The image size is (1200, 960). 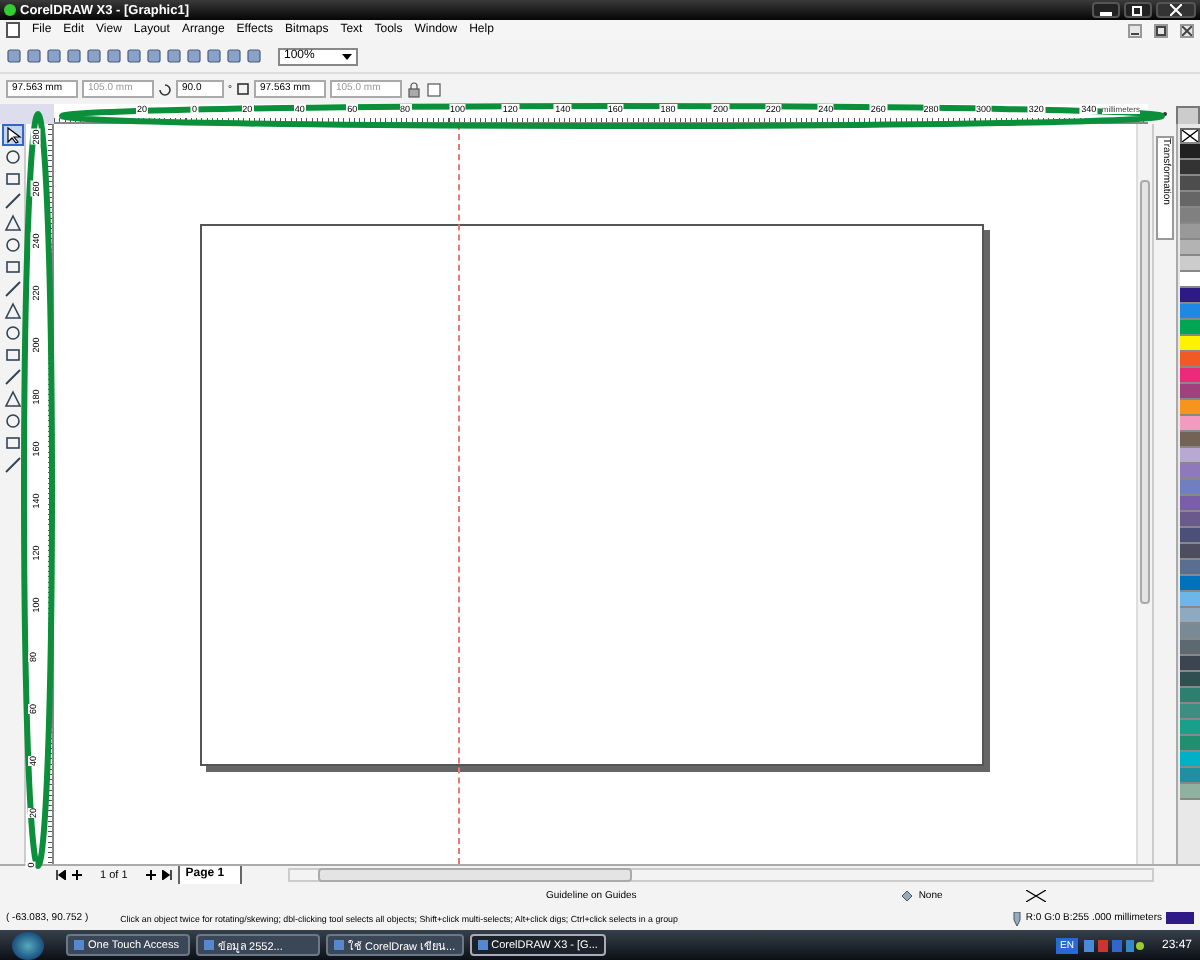 I want to click on caret-icon, so click(x=347, y=56).